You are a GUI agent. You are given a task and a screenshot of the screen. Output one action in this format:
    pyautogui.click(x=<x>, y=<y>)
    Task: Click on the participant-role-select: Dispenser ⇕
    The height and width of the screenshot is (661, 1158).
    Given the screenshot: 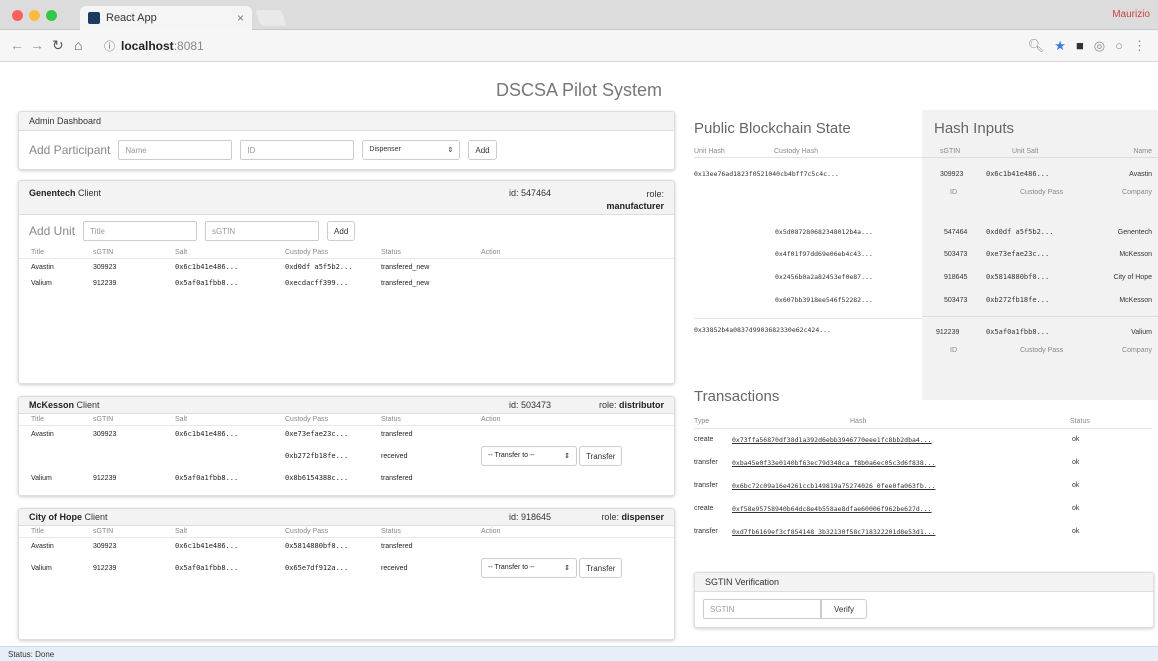 What is the action you would take?
    pyautogui.click(x=411, y=150)
    